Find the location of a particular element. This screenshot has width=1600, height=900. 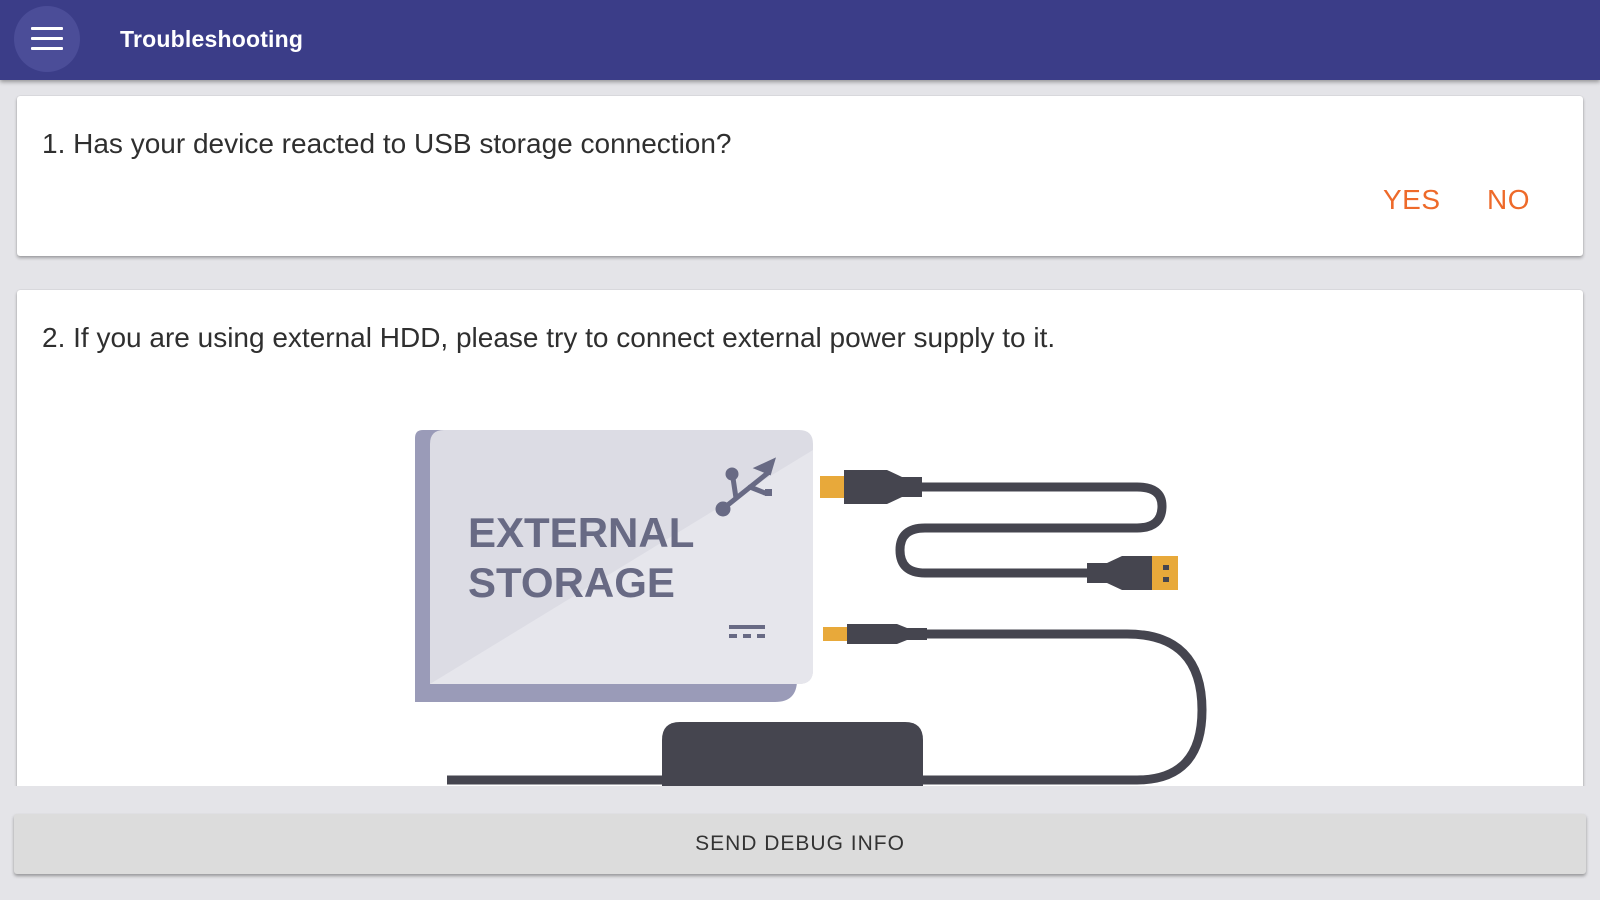

external-storage-device: EXTERNAL STORAGE is located at coordinates (614, 566).